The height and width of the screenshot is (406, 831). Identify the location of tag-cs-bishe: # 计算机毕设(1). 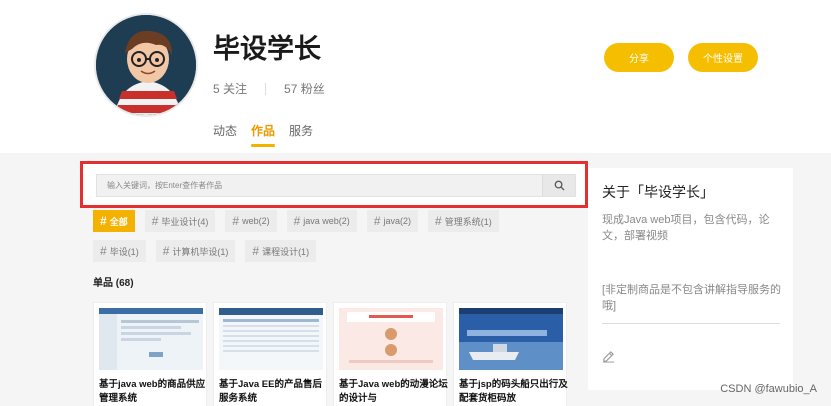
(195, 251).